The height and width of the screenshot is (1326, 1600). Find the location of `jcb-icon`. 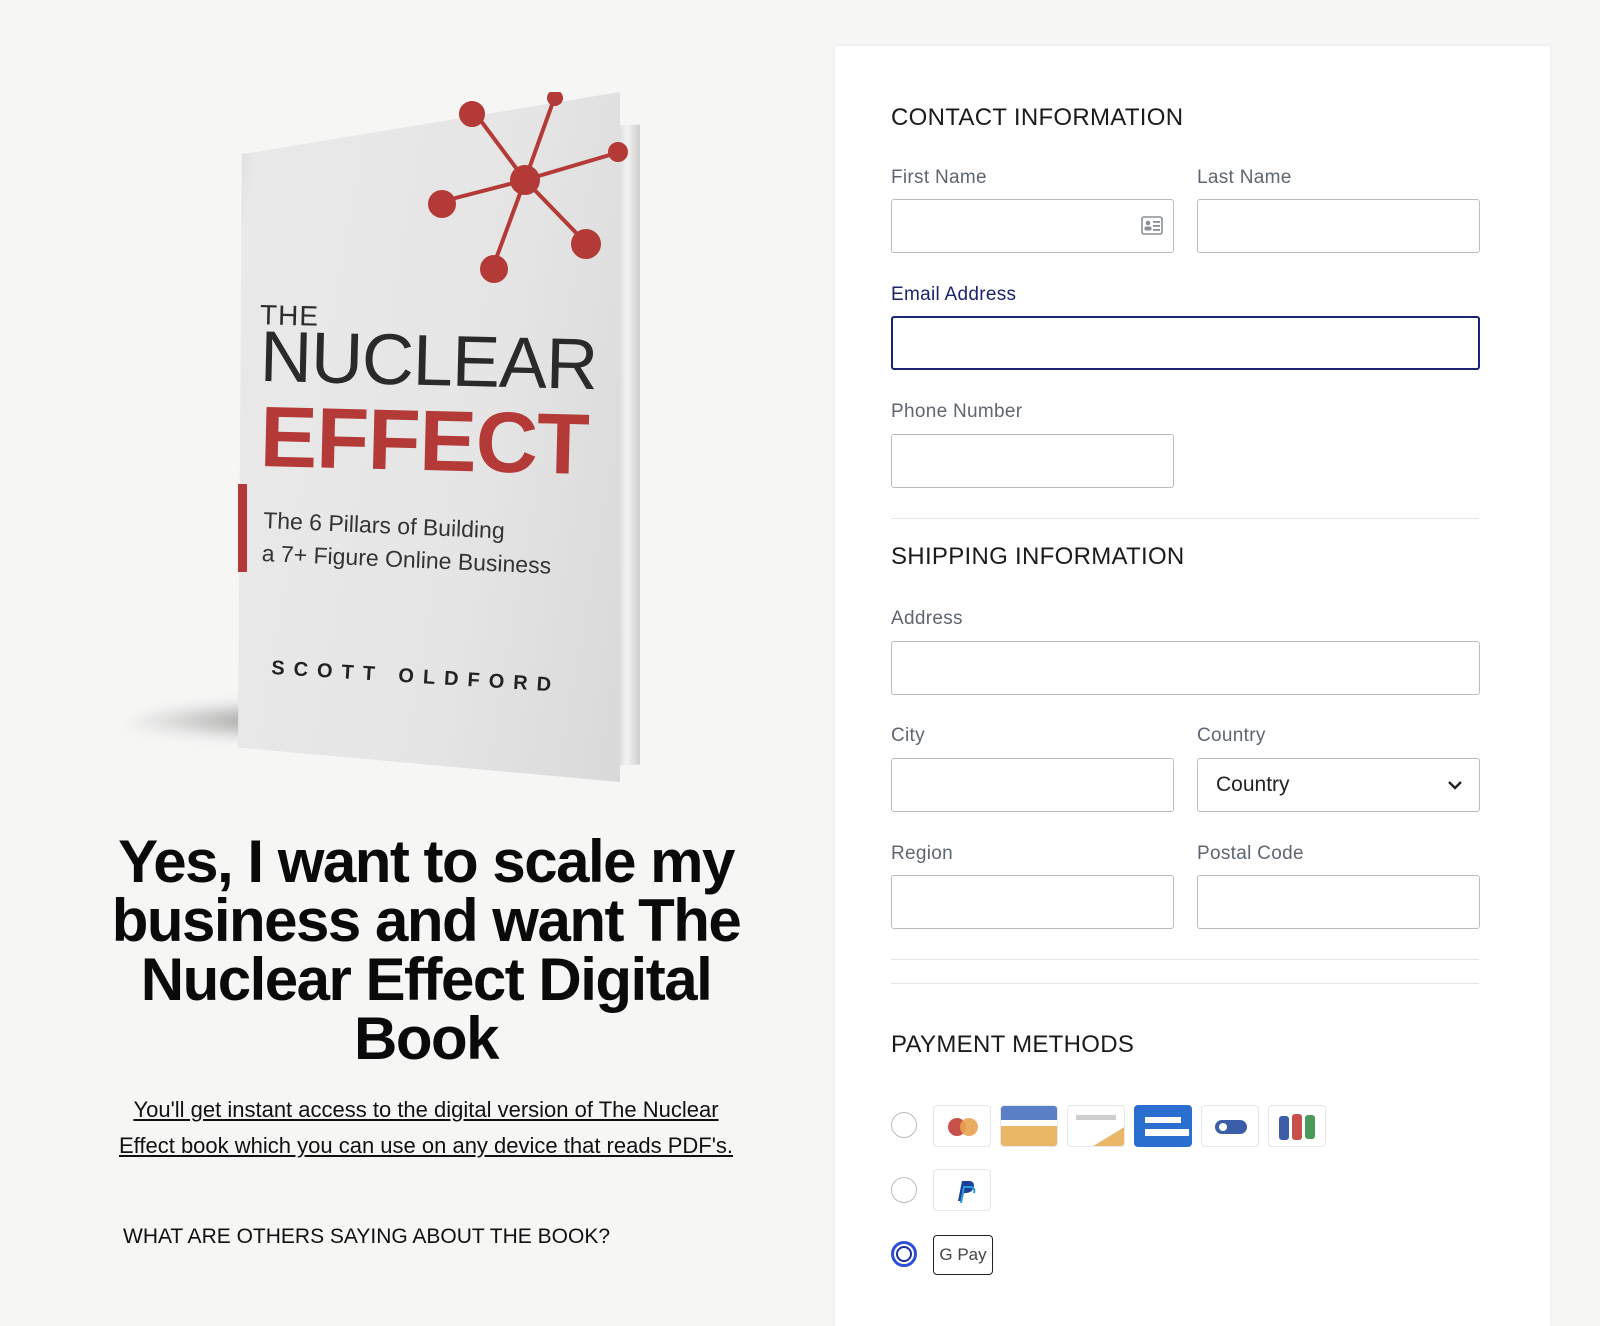

jcb-icon is located at coordinates (1297, 1126).